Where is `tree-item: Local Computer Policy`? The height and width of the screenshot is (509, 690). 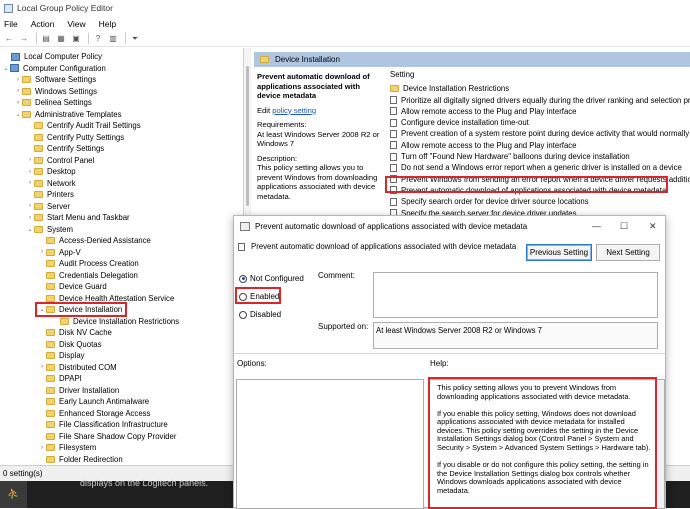
tree-item: Local Computer Policy is located at coordinates (52, 57).